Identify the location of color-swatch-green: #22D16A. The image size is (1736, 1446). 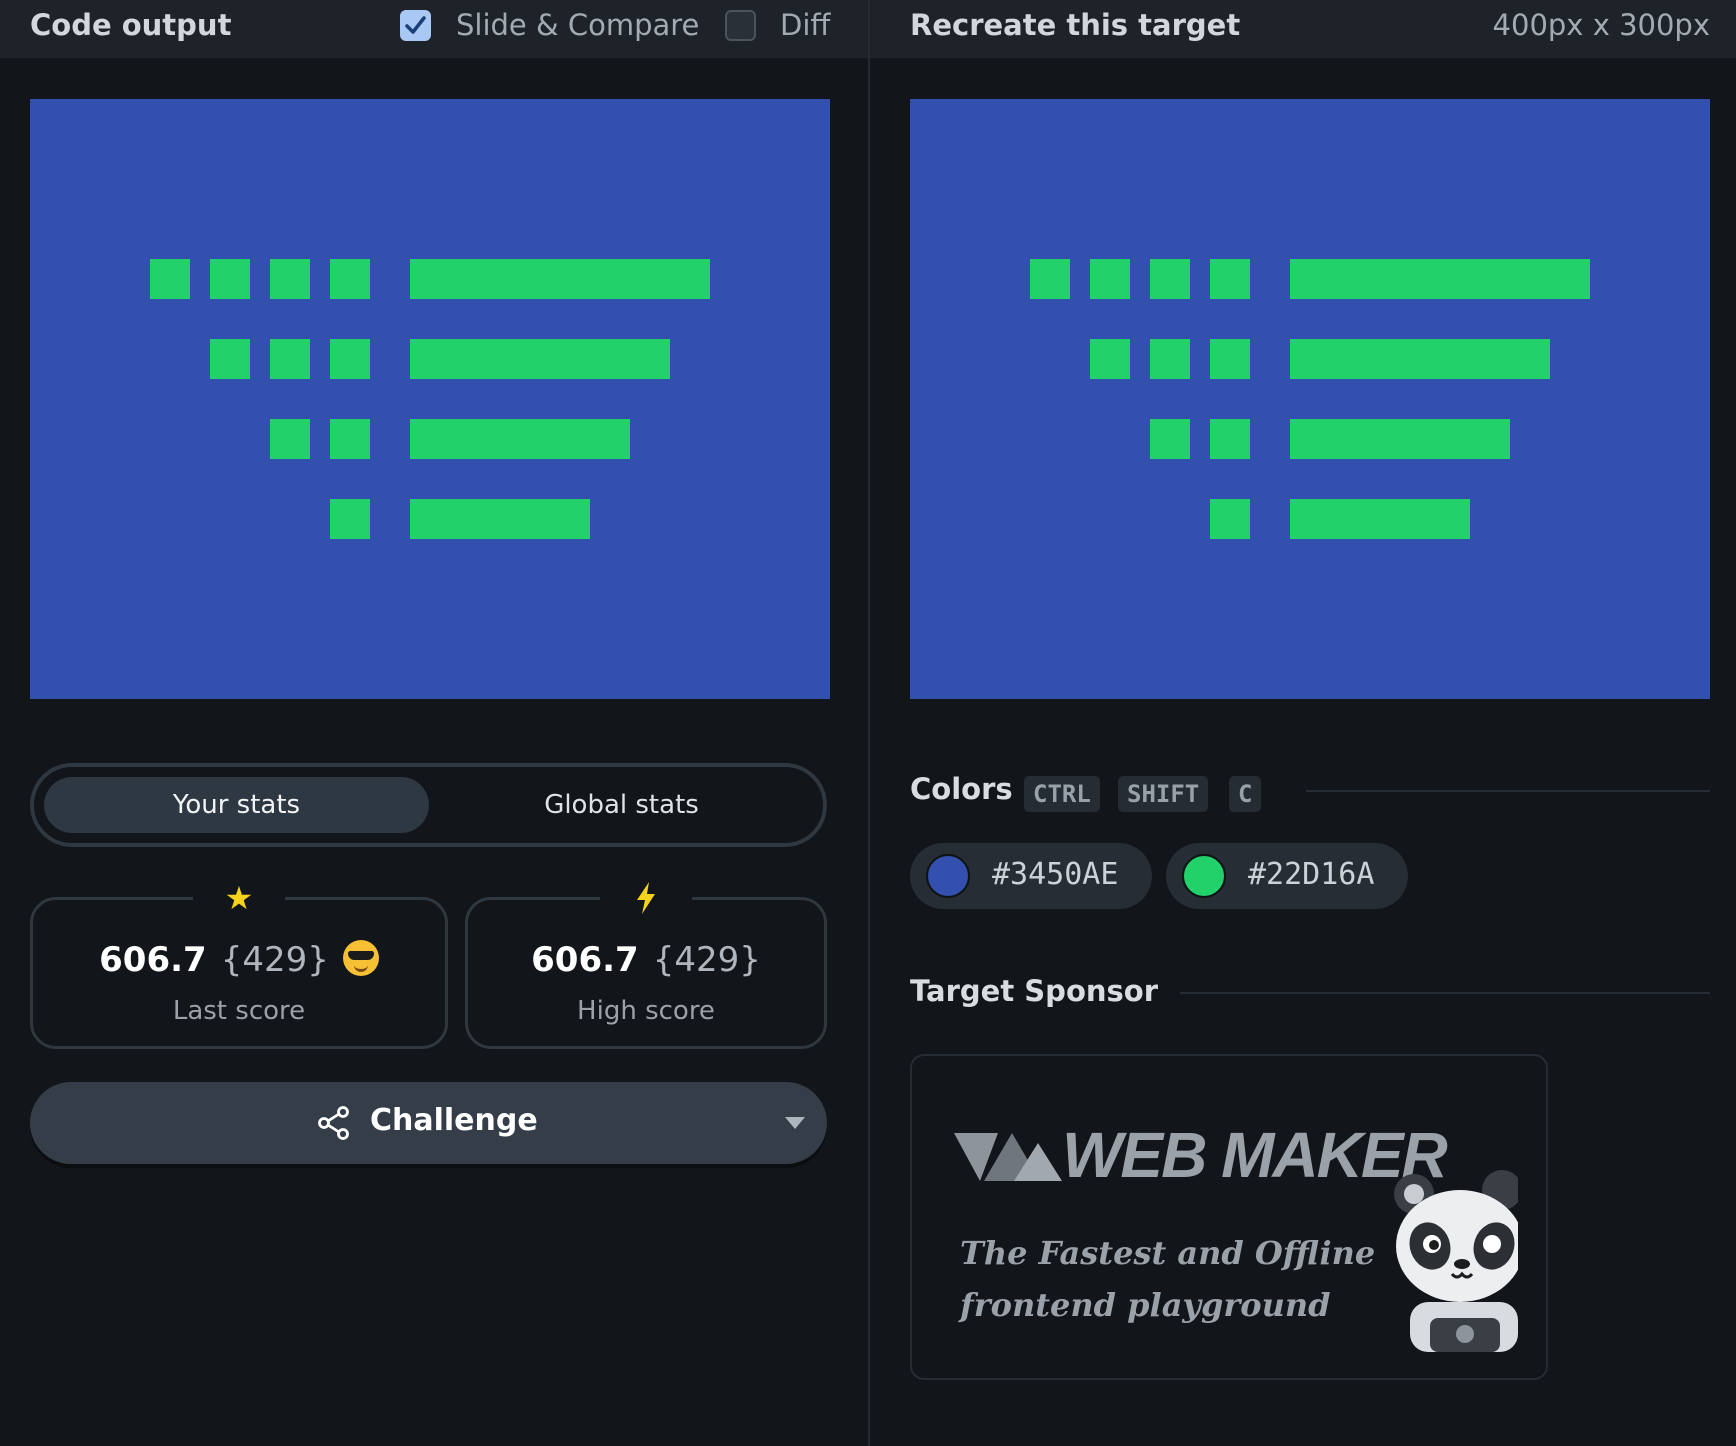
(1287, 876).